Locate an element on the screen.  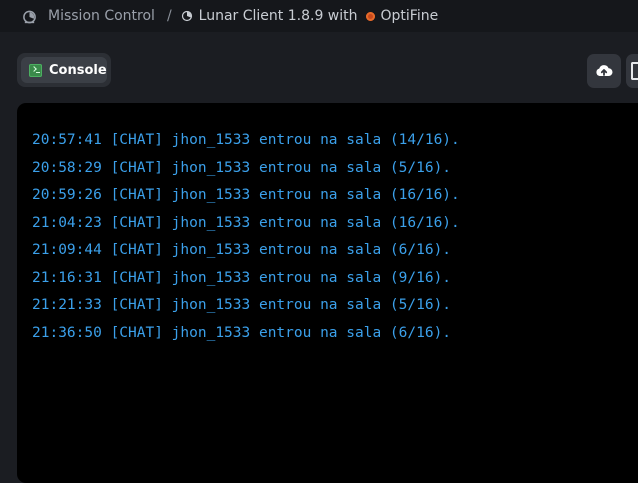
console-action-button is located at coordinates (632, 71).